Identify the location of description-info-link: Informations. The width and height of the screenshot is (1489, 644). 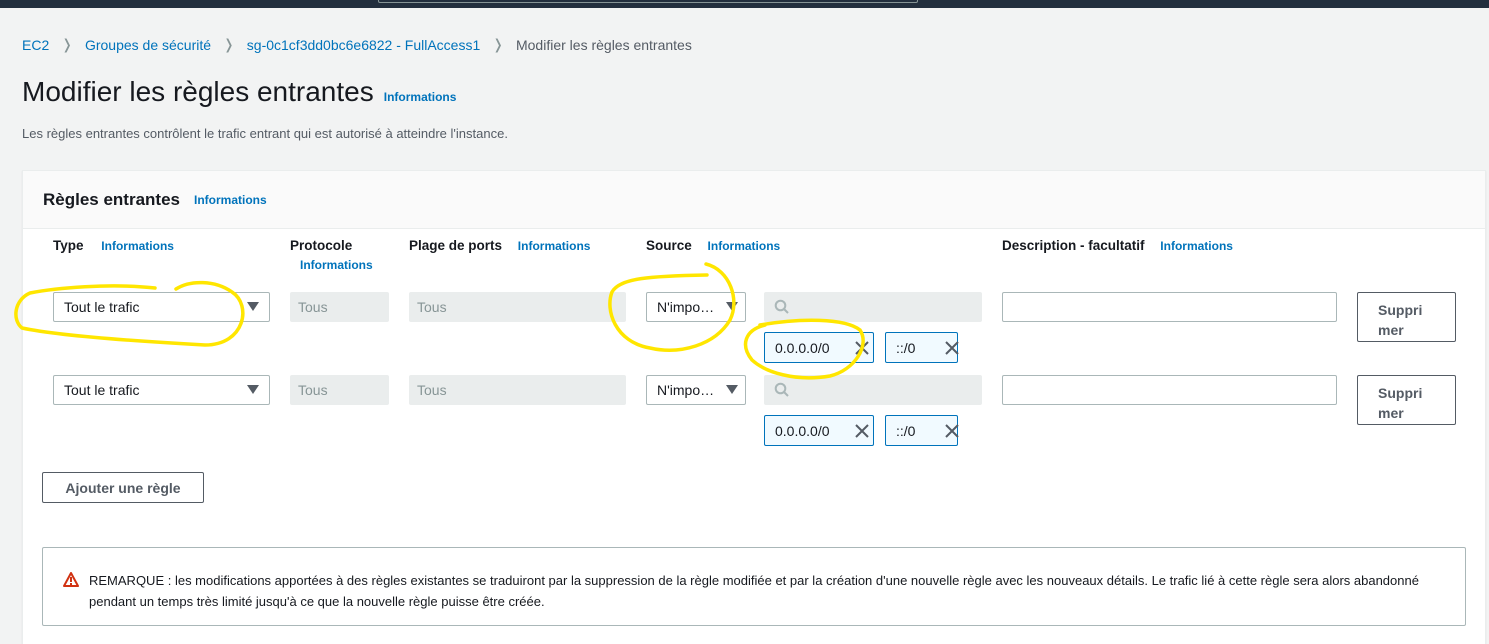
(1196, 246).